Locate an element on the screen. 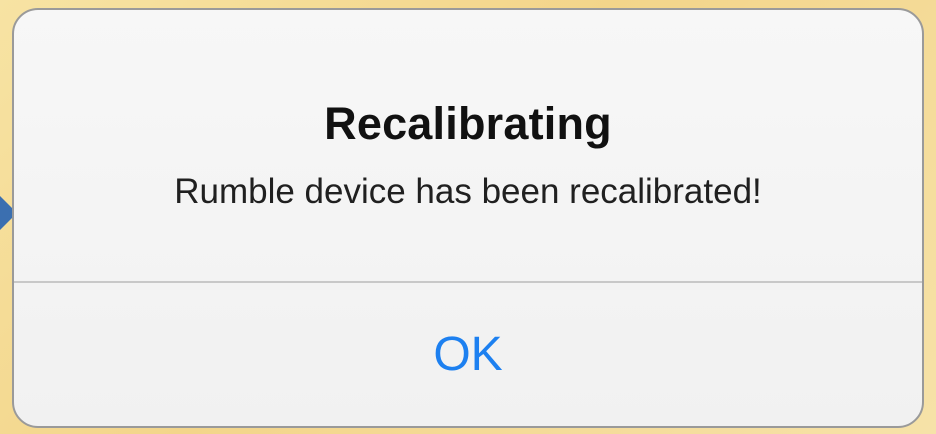 The height and width of the screenshot is (434, 936). alert-title: Recalibrating is located at coordinates (468, 123).